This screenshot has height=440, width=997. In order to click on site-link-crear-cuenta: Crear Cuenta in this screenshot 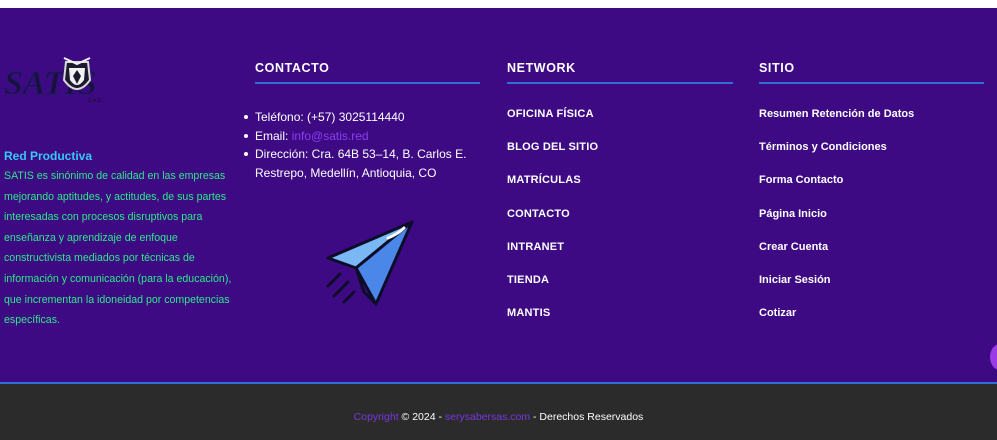, I will do `click(836, 257)`.